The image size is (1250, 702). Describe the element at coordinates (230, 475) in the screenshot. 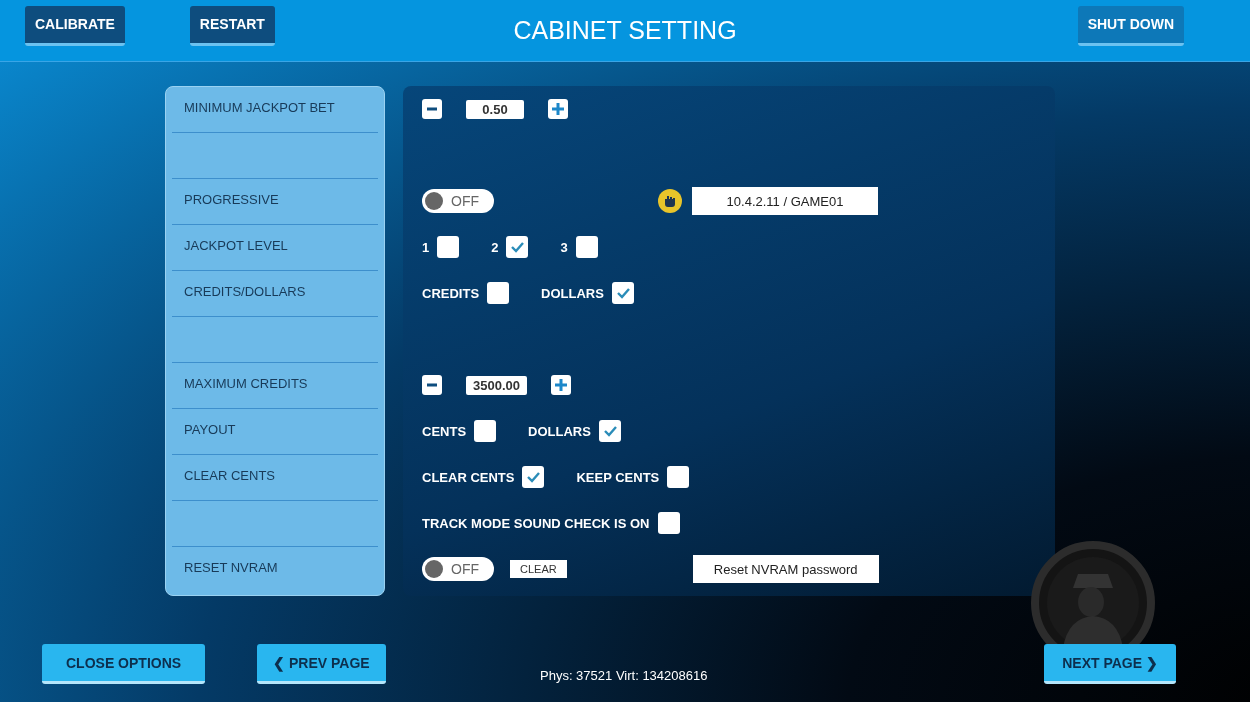

I see `setting-label: CLEAR CENTS` at that location.